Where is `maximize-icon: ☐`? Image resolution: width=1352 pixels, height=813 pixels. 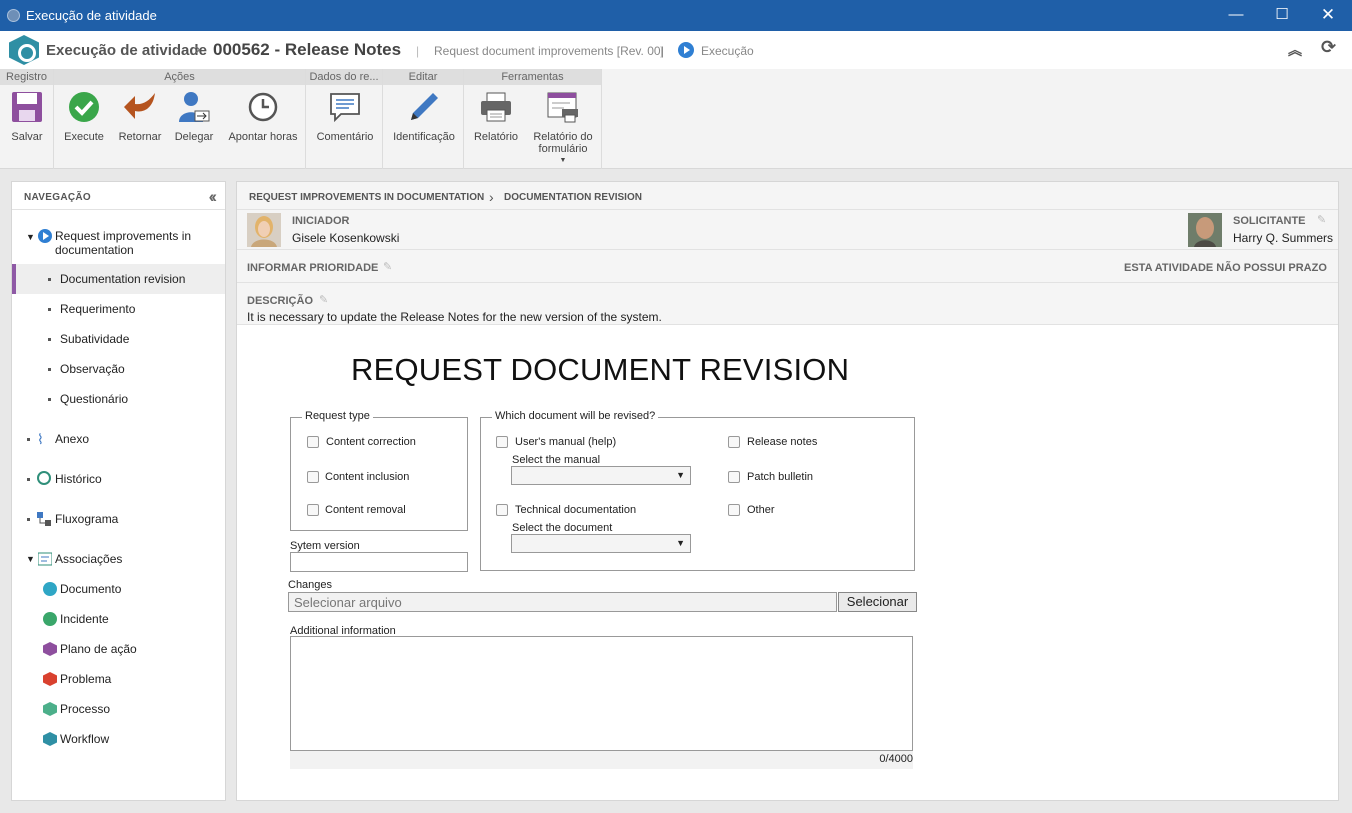 maximize-icon: ☐ is located at coordinates (1282, 15).